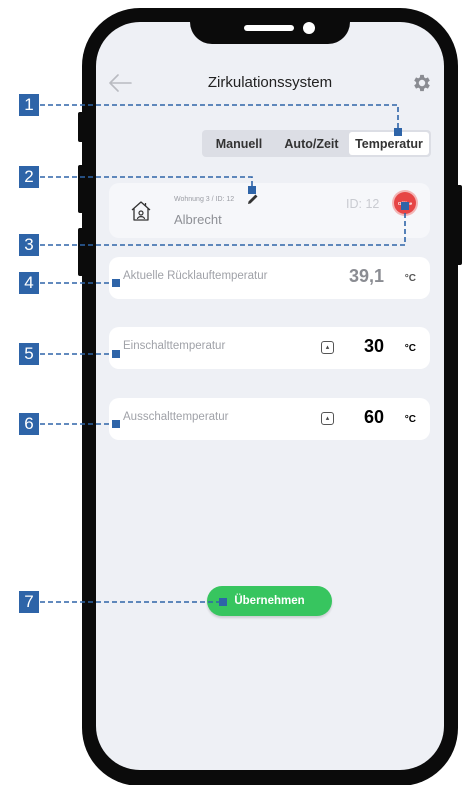  Describe the element at coordinates (374, 417) in the screenshot. I see `switch-off-temperature-value: 60` at that location.